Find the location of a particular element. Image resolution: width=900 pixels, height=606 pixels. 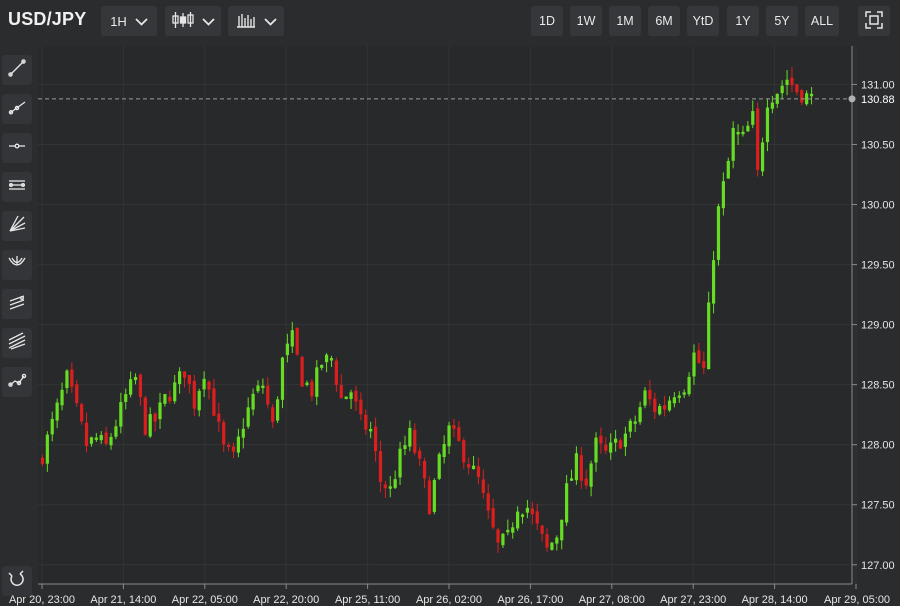

x-tick-label: Apr 25, 11:00 is located at coordinates (367, 600).